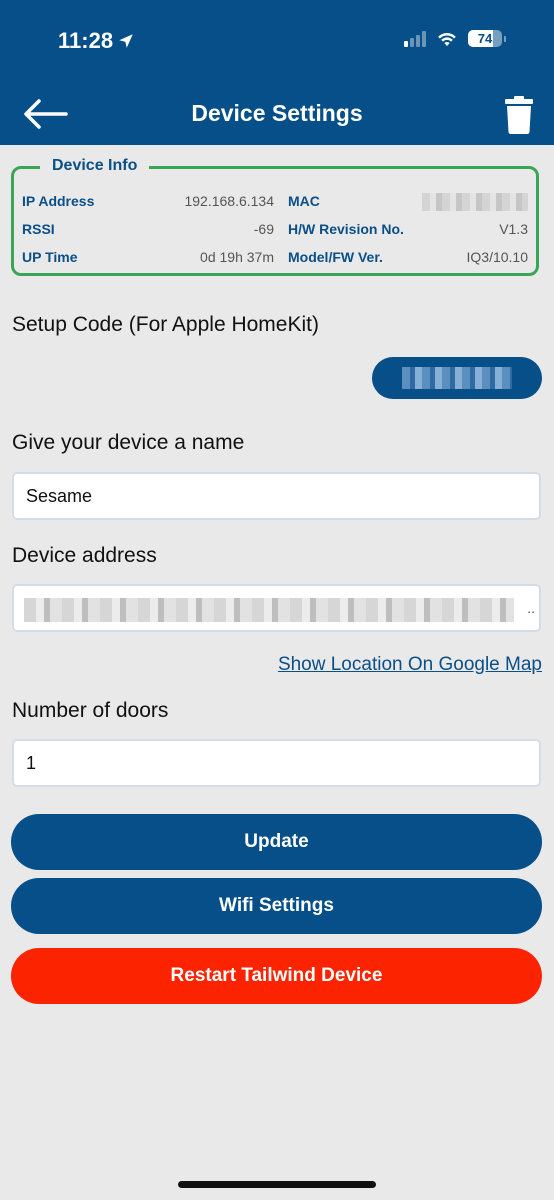 Image resolution: width=554 pixels, height=1200 pixels. What do you see at coordinates (269, 610) in the screenshot?
I see `address-redacted` at bounding box center [269, 610].